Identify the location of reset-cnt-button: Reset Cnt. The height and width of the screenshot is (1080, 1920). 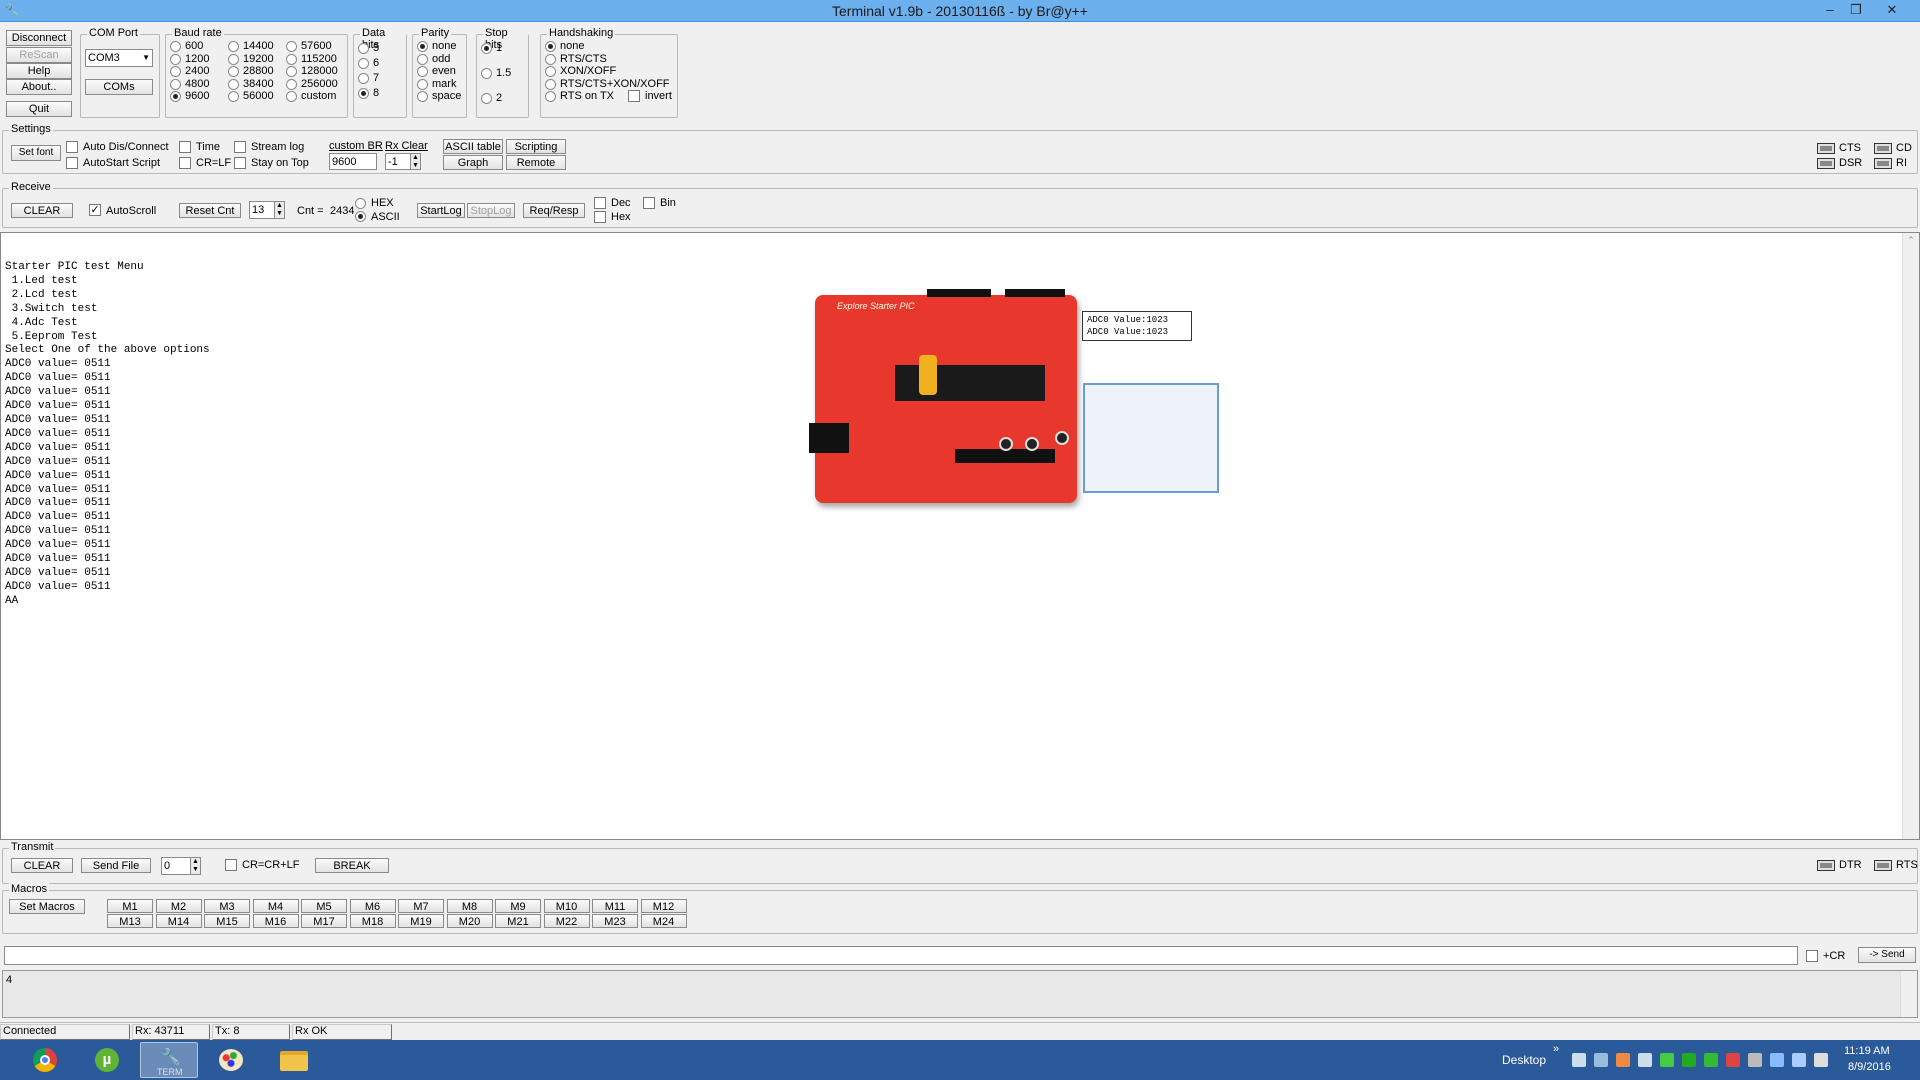
(210, 210).